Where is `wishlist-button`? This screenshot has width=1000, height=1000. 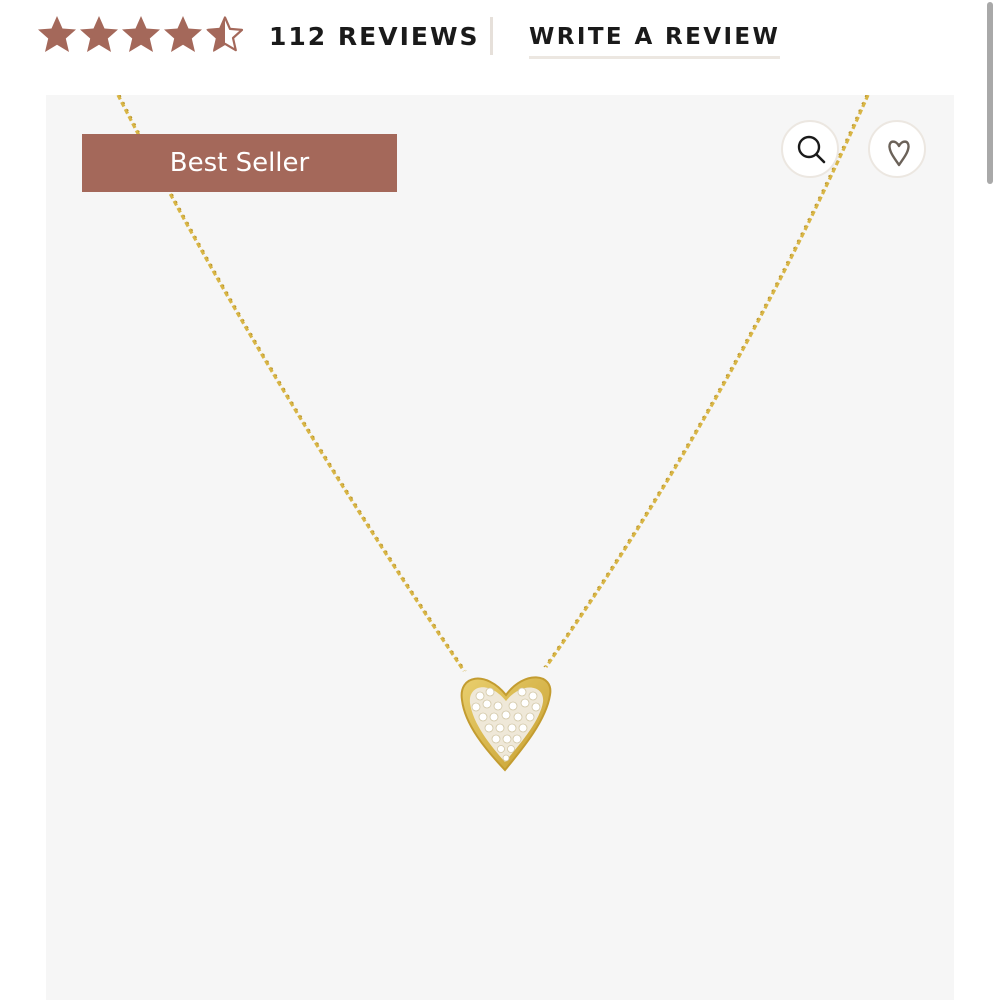 wishlist-button is located at coordinates (897, 149).